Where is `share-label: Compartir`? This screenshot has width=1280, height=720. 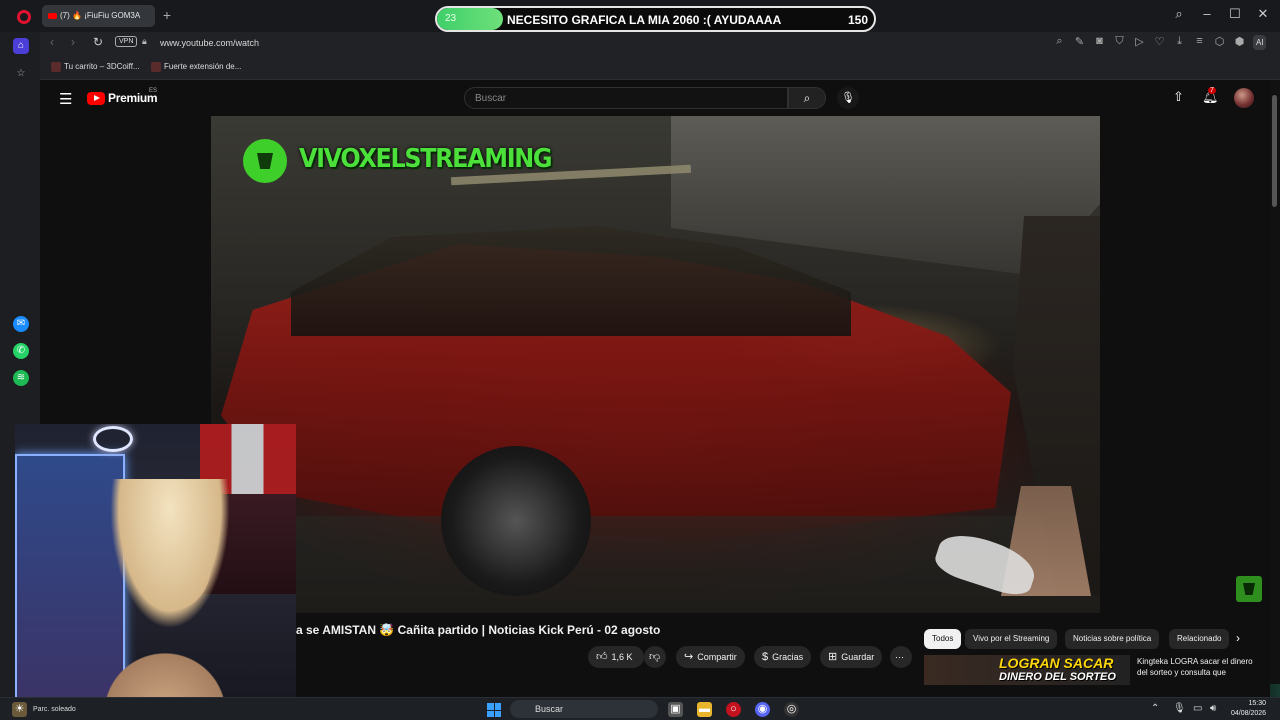 share-label: Compartir is located at coordinates (717, 657).